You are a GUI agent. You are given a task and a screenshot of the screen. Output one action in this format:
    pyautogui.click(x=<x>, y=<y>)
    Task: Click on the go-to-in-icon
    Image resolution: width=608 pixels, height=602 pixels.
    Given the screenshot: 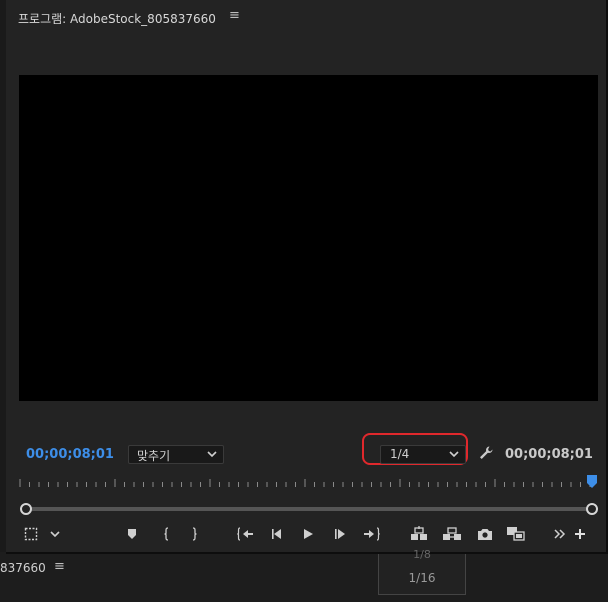 What is the action you would take?
    pyautogui.click(x=245, y=534)
    